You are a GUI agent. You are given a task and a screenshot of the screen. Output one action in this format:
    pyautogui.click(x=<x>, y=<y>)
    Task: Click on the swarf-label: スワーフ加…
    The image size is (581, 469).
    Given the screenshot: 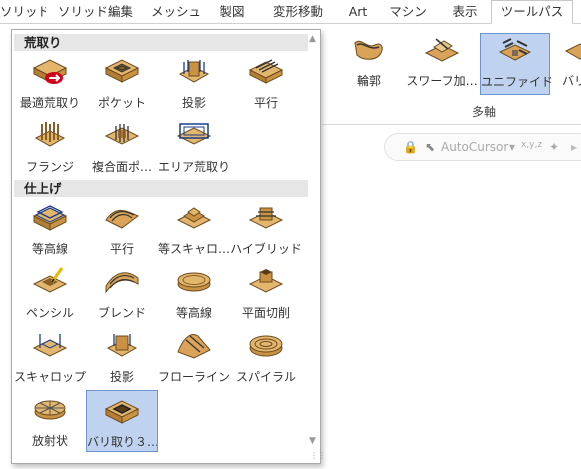 What is the action you would take?
    pyautogui.click(x=442, y=81)
    